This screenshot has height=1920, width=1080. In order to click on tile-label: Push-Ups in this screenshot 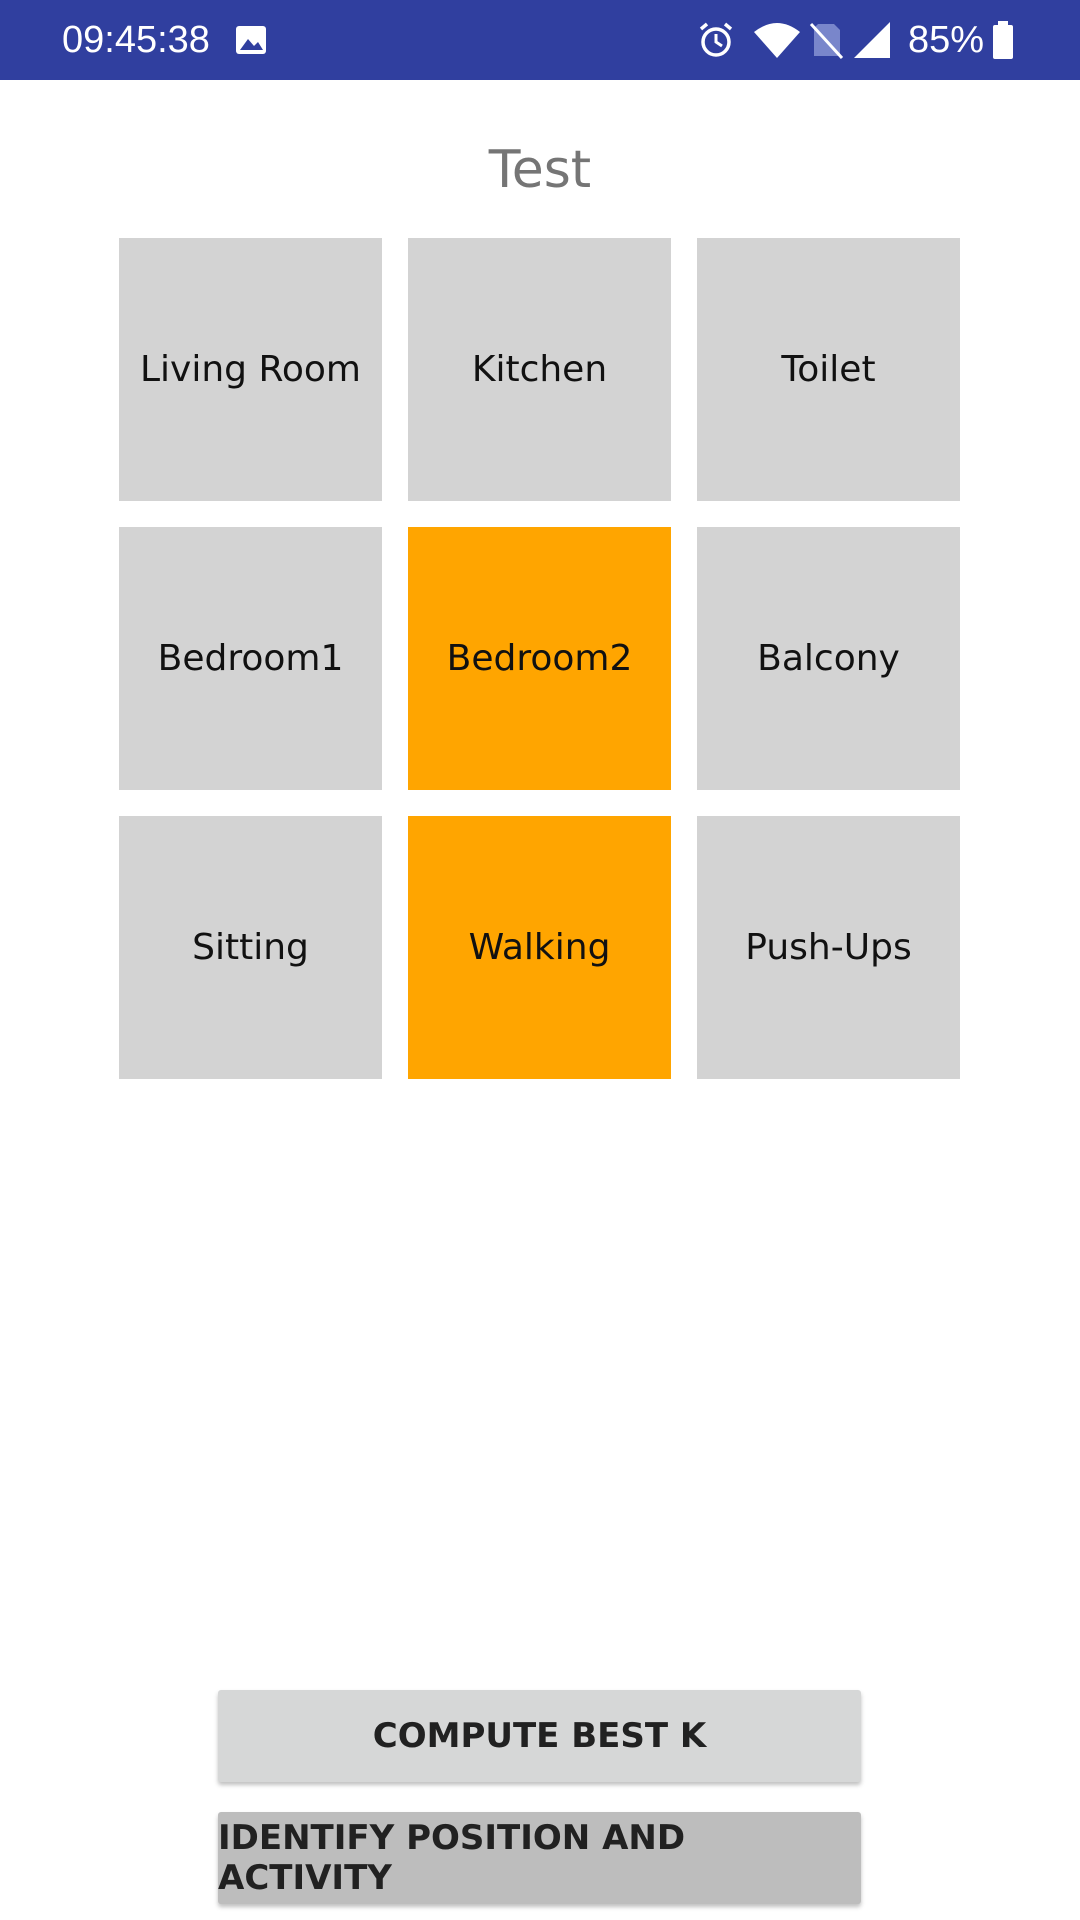, I will do `click(828, 947)`.